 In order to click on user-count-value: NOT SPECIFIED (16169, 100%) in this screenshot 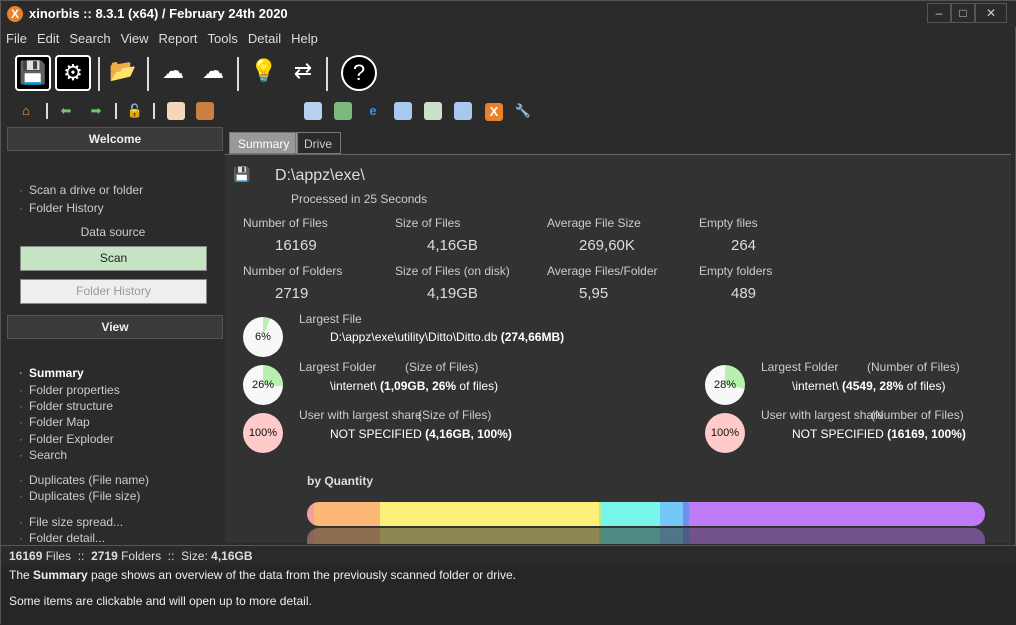, I will do `click(879, 434)`.